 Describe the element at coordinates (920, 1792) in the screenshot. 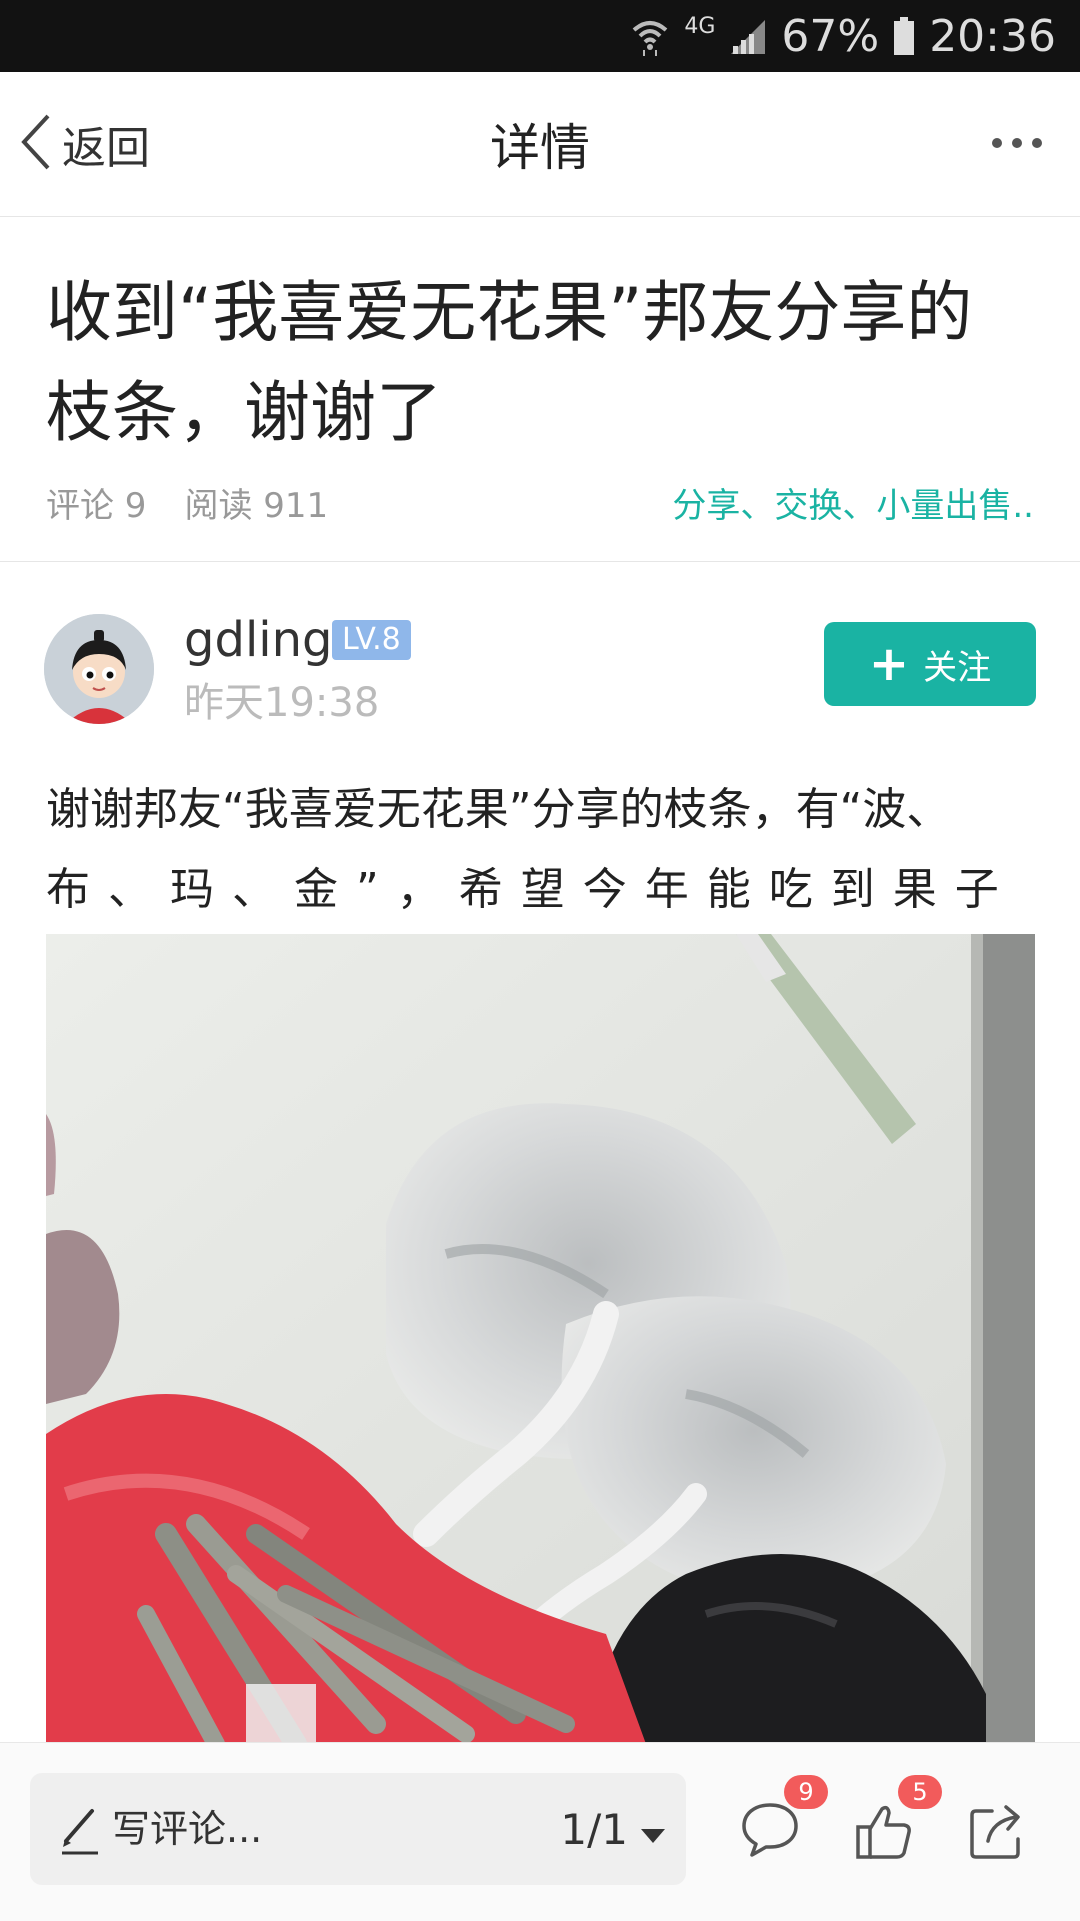

I see `like-count-badge: 5` at that location.